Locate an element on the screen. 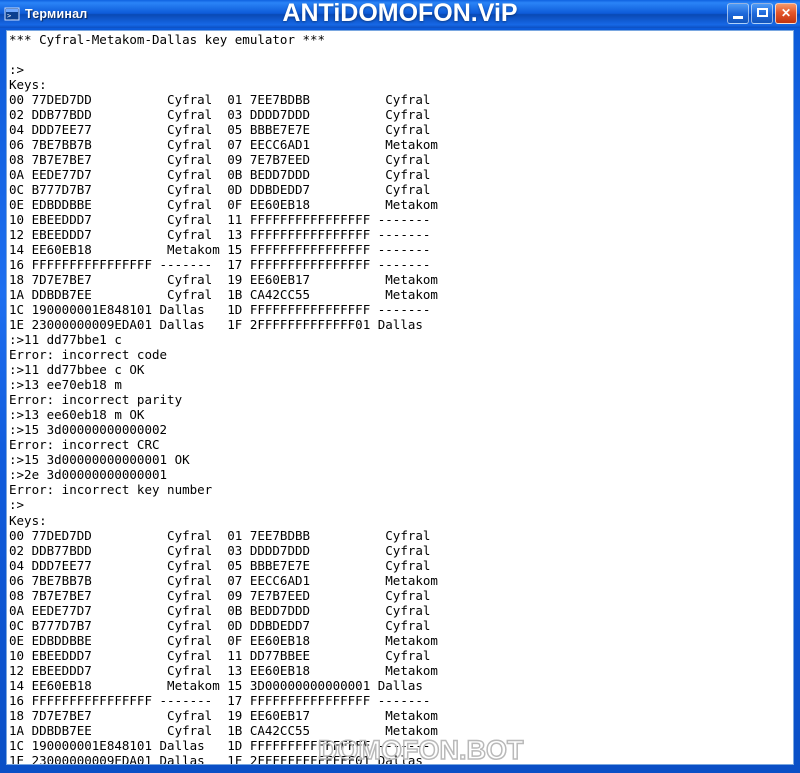  terminal-line: :>11 dd77bbe1 c is located at coordinates (65, 340).